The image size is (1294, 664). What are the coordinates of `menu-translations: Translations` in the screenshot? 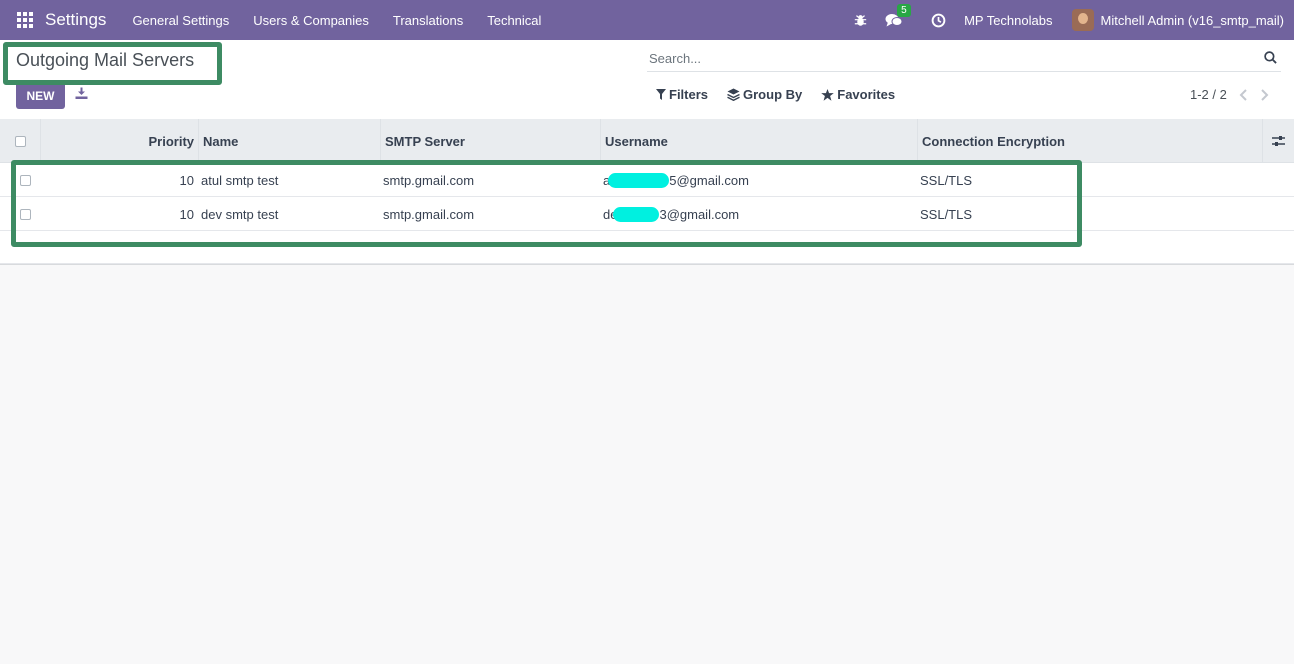 It's located at (428, 20).